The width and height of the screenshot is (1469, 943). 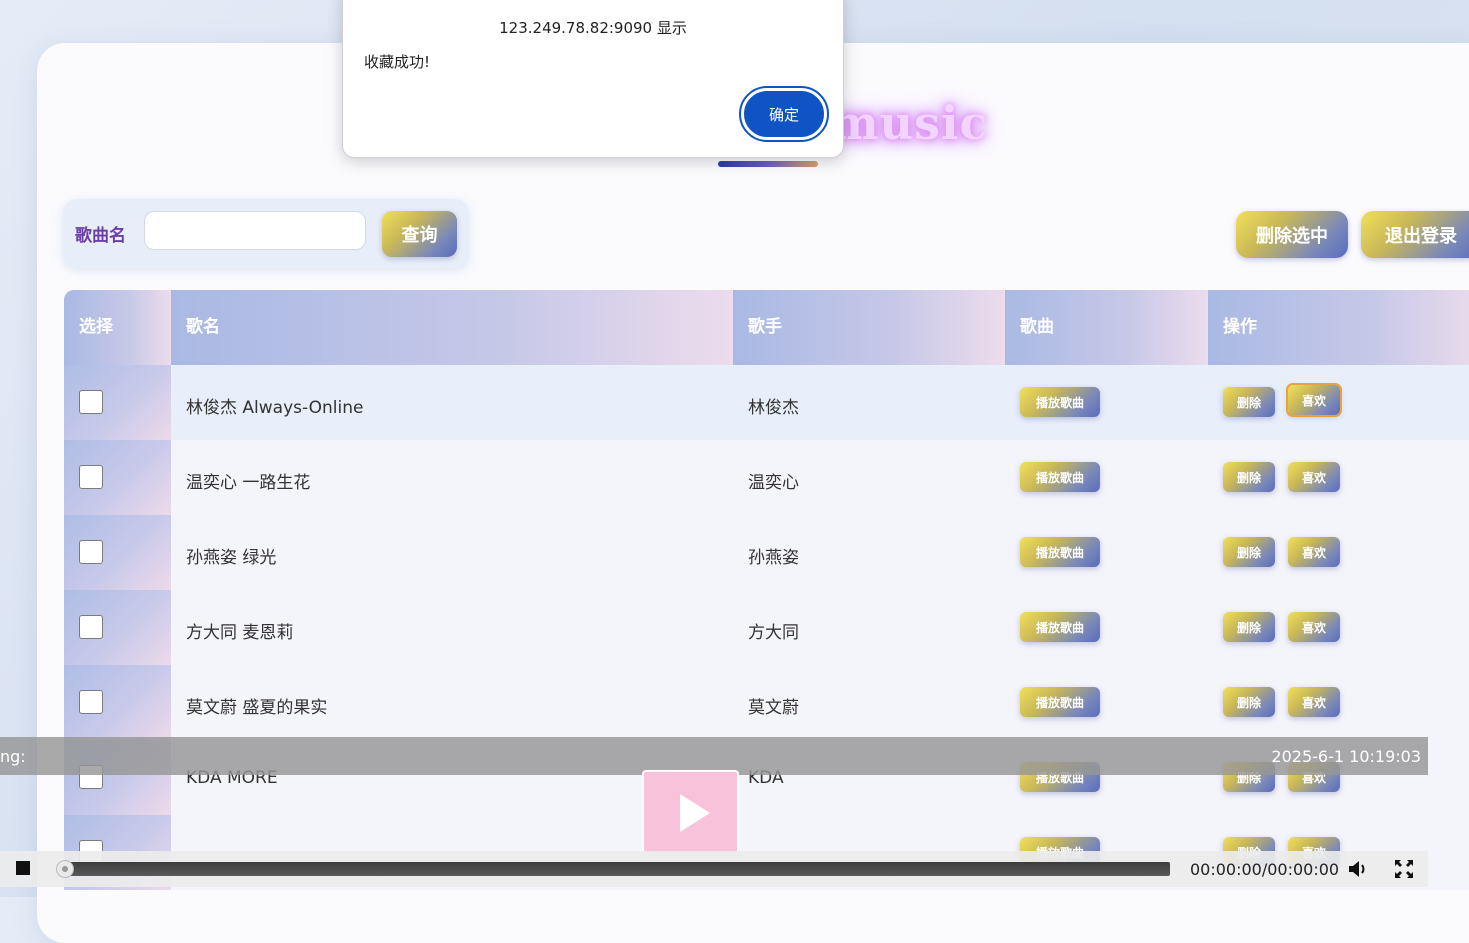 What do you see at coordinates (869, 327) in the screenshot?
I see `header-singer: 歌手` at bounding box center [869, 327].